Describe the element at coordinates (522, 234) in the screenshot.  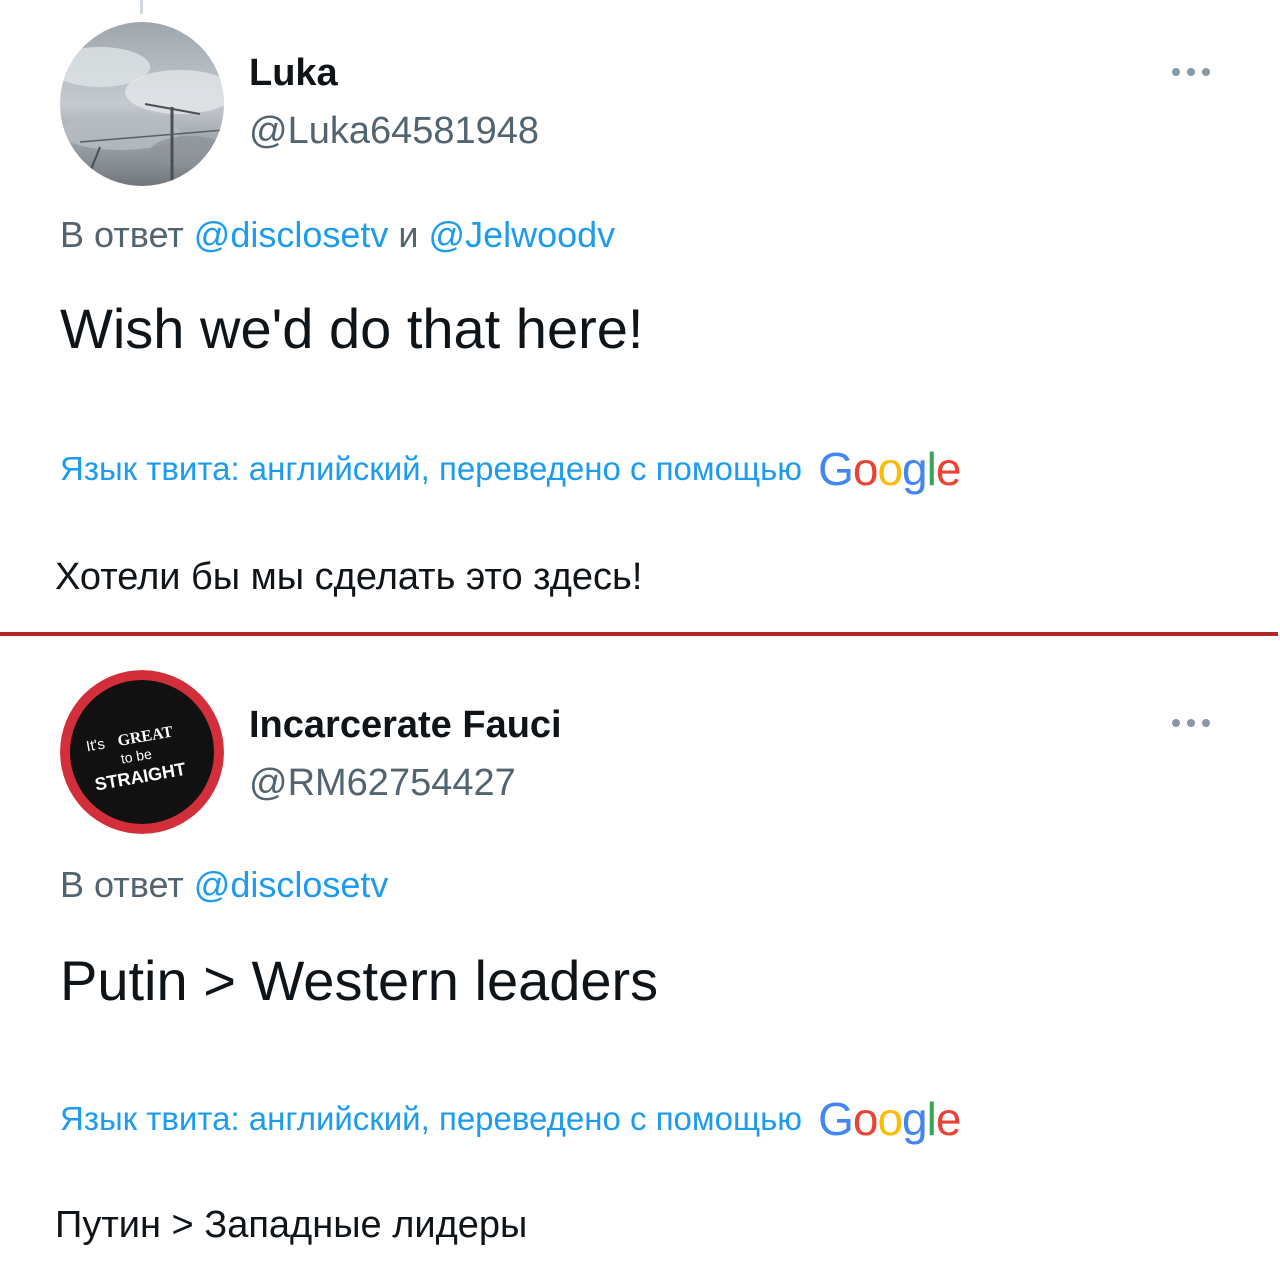
I see `mention-link: @Jelwoodv` at that location.